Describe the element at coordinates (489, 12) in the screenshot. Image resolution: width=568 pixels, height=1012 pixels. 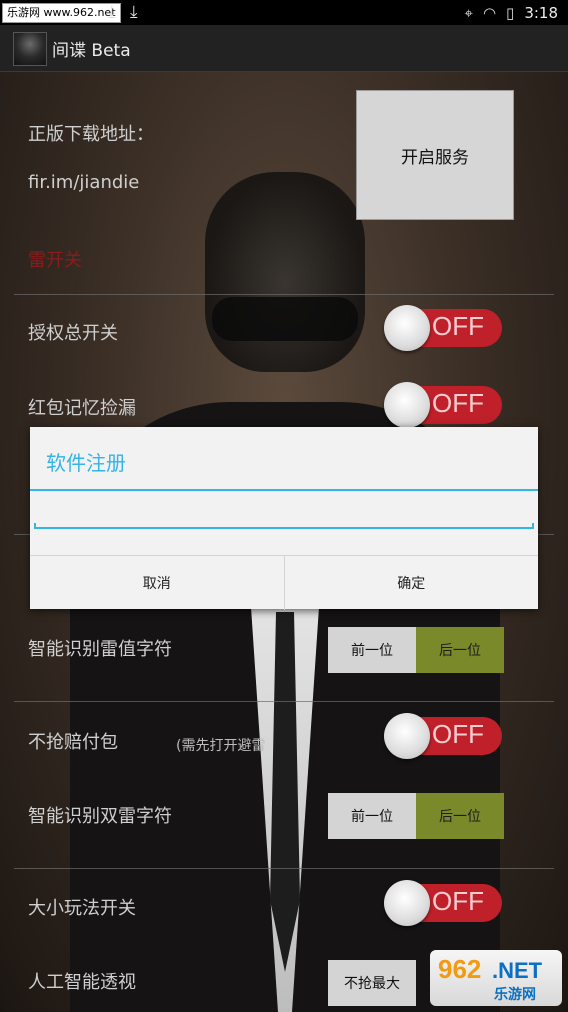
I see `wifi-icon: ◠` at that location.